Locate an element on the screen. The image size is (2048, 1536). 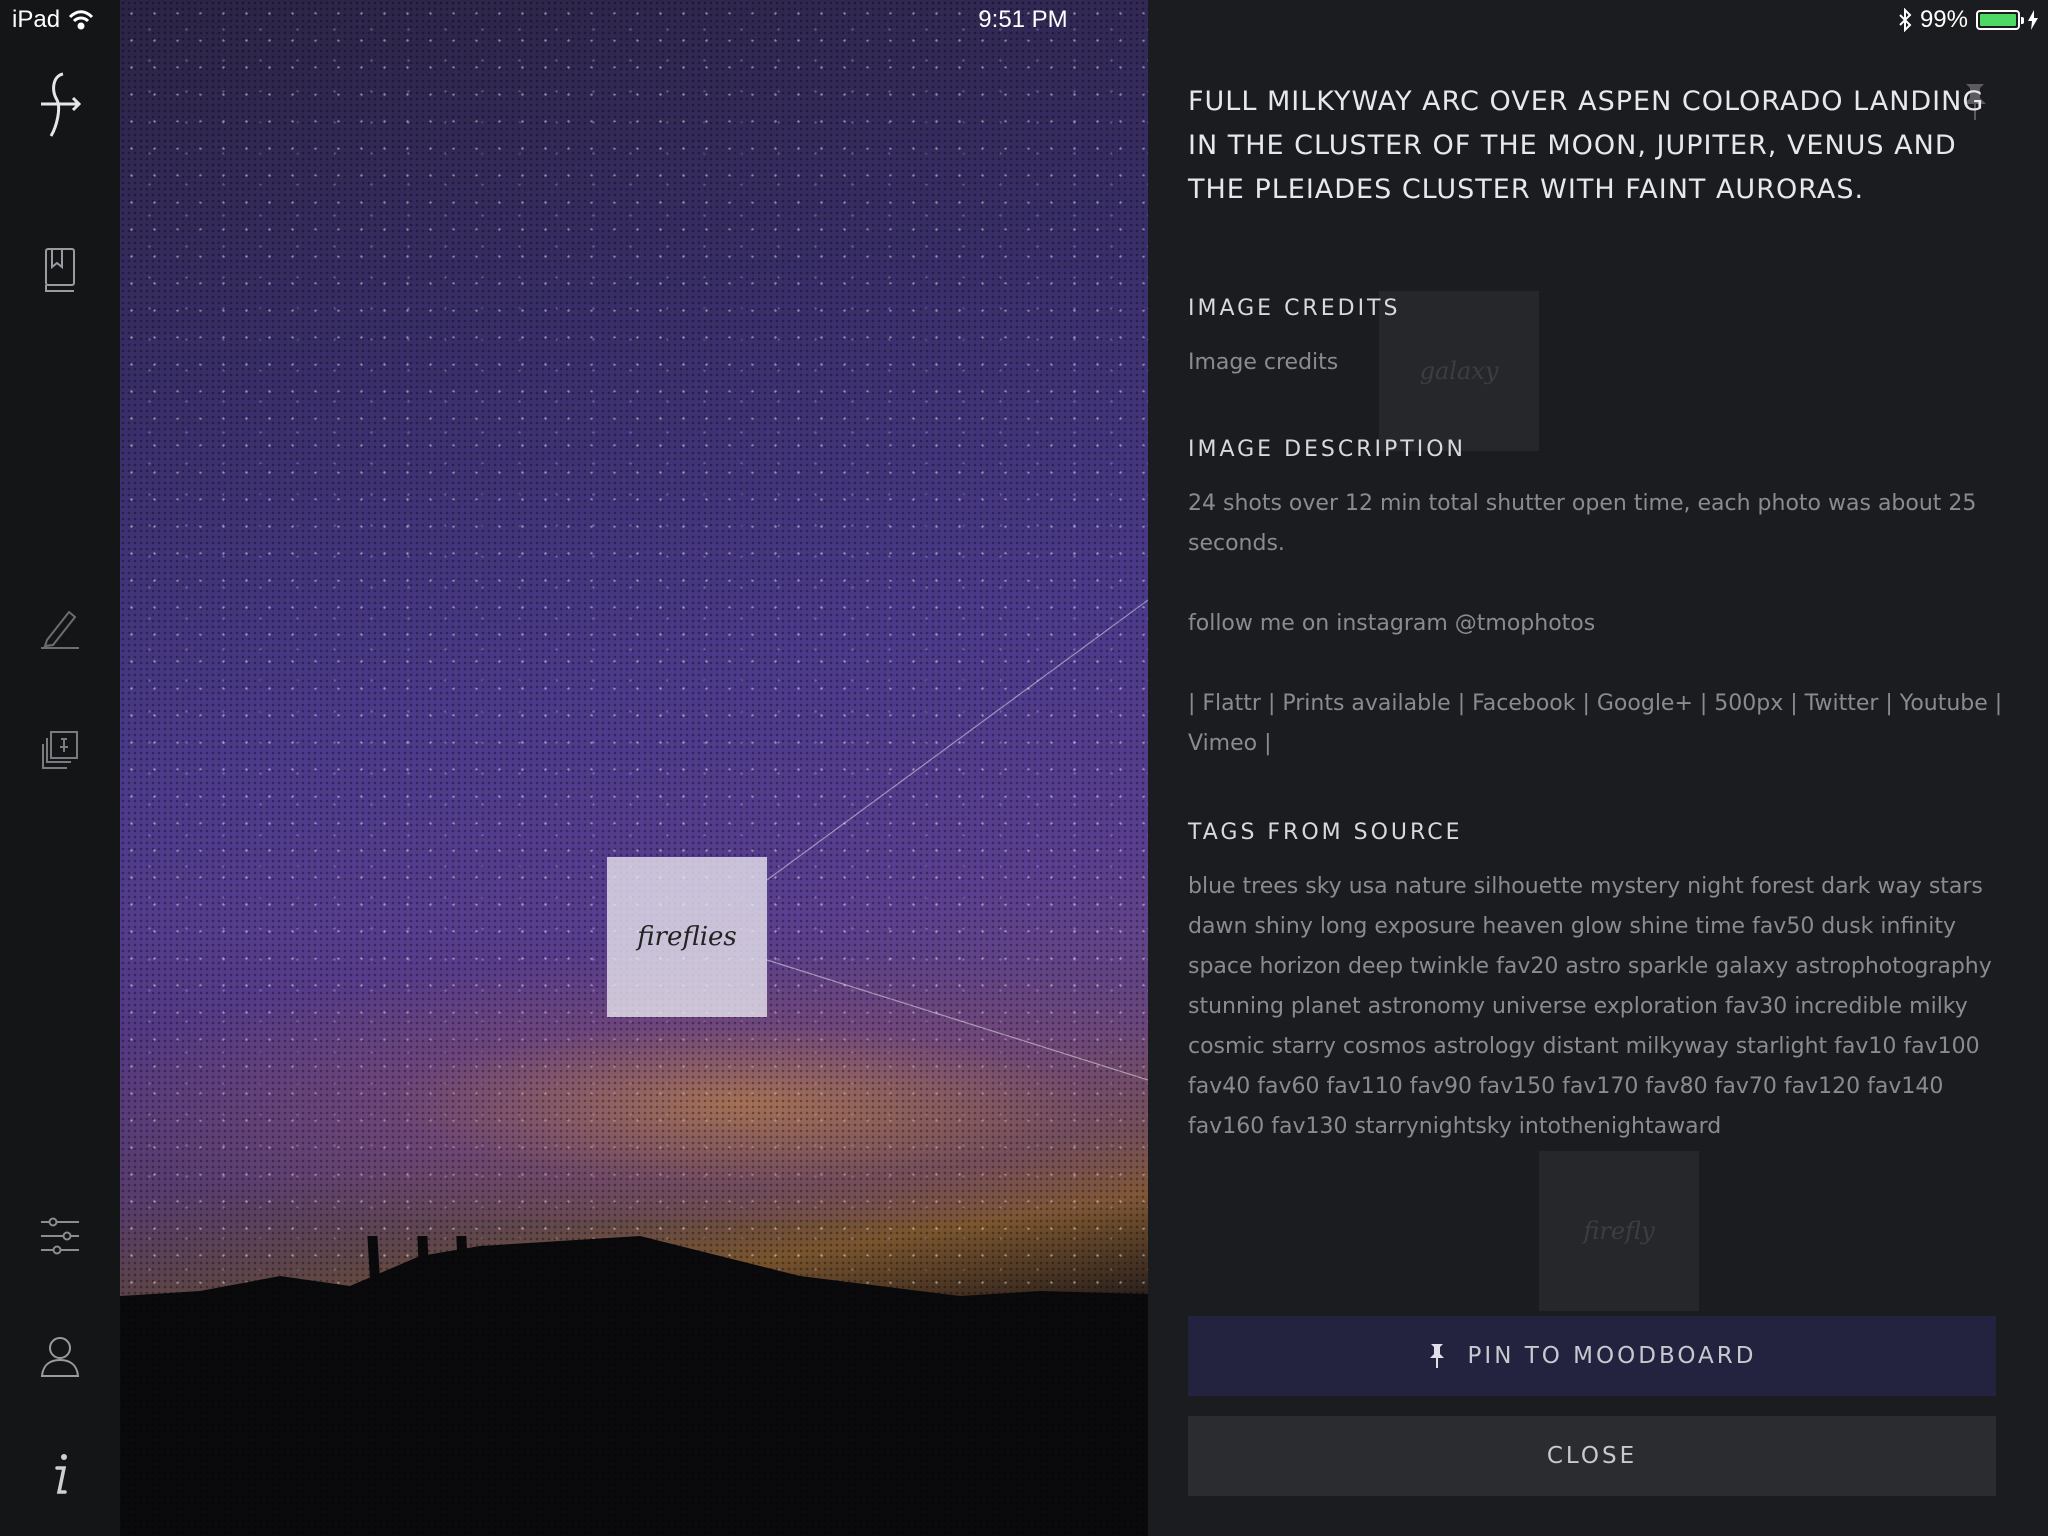
app-logo-icon is located at coordinates (60, 106).